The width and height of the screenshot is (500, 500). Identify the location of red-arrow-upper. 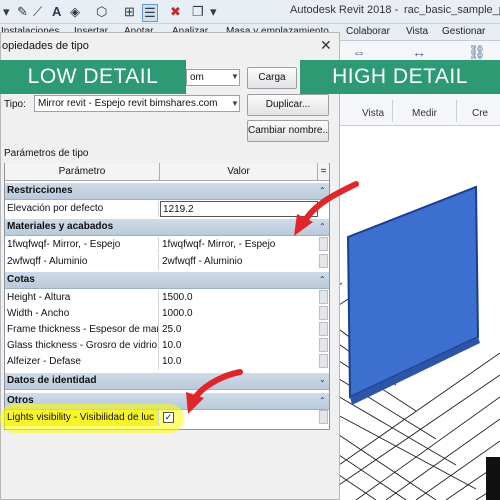
(330, 203).